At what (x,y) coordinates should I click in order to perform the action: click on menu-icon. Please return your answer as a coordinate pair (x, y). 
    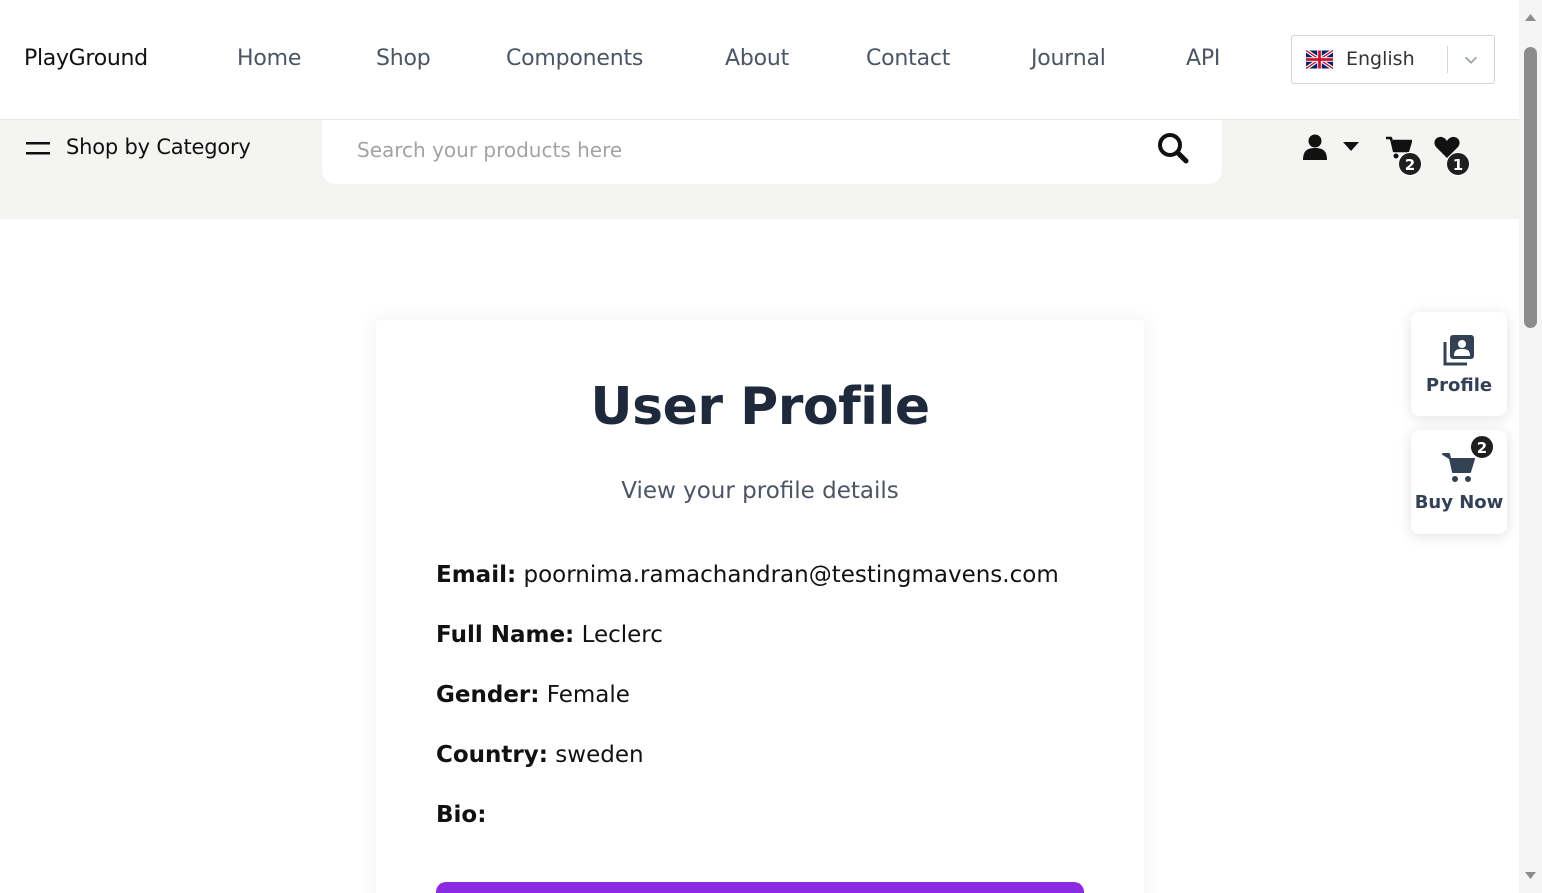
    Looking at the image, I should click on (38, 148).